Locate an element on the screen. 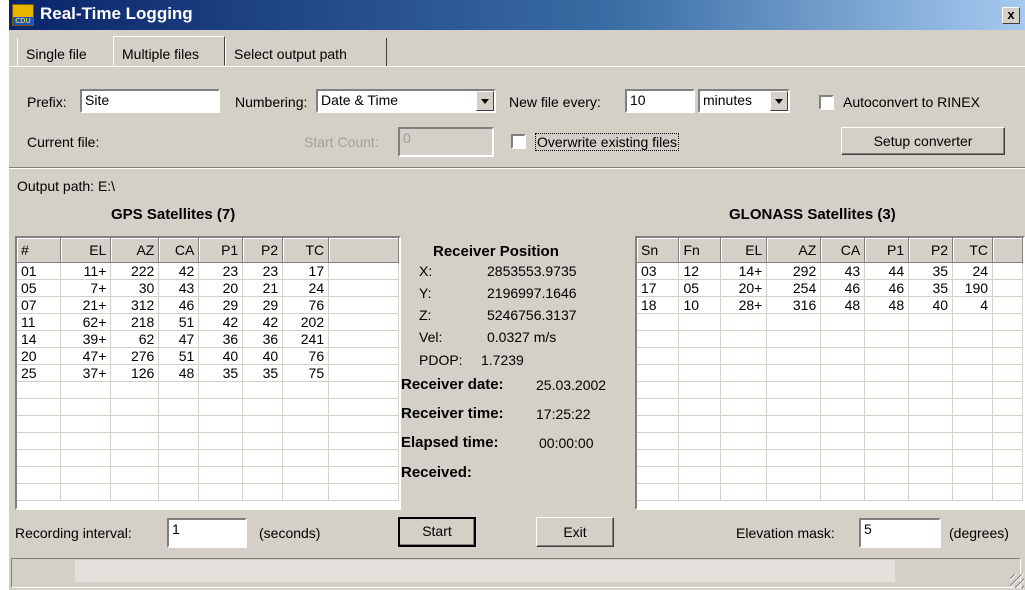 This screenshot has height=590, width=1025. pdop-value: 1.7239 is located at coordinates (502, 360).